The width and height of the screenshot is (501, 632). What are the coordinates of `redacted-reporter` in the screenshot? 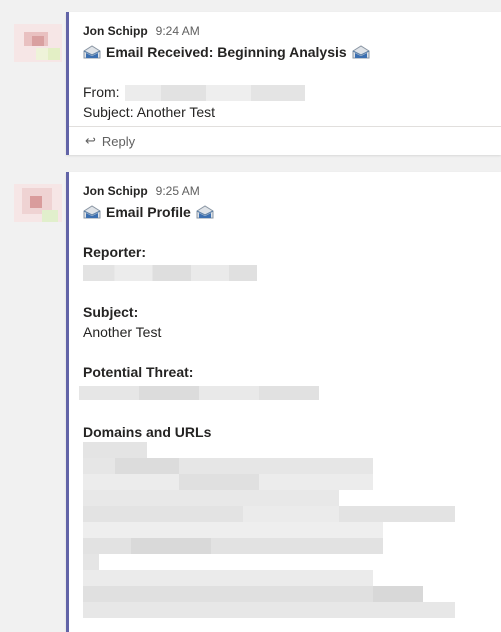 It's located at (170, 273).